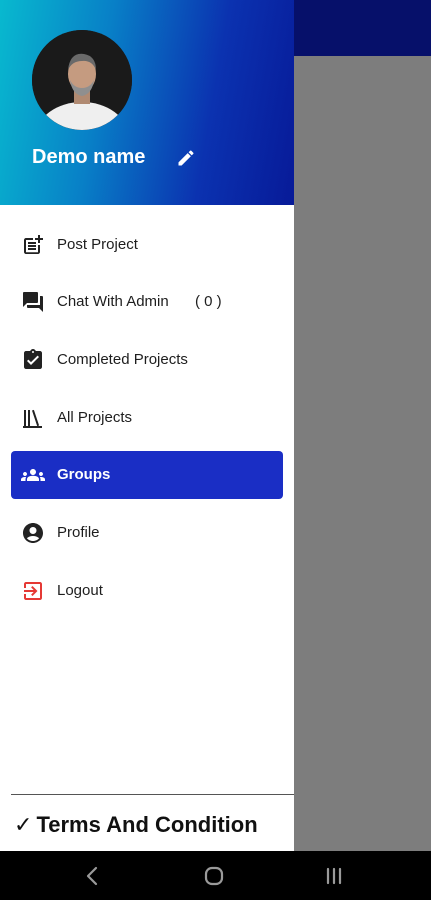 The width and height of the screenshot is (431, 900). What do you see at coordinates (208, 301) in the screenshot?
I see `unread-count: ( 0 )` at bounding box center [208, 301].